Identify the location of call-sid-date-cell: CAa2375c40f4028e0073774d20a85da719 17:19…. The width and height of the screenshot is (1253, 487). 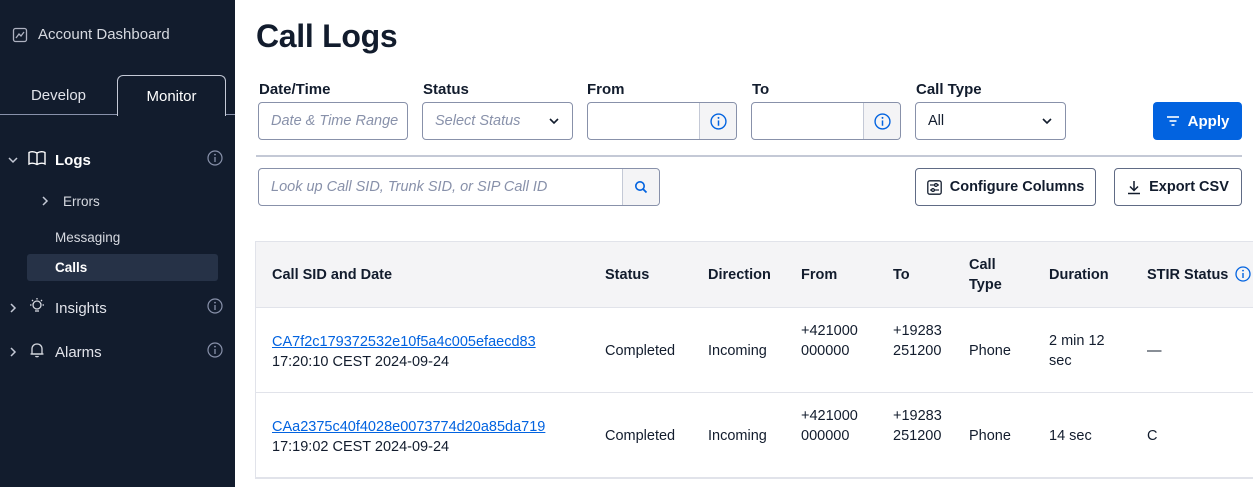
(408, 437).